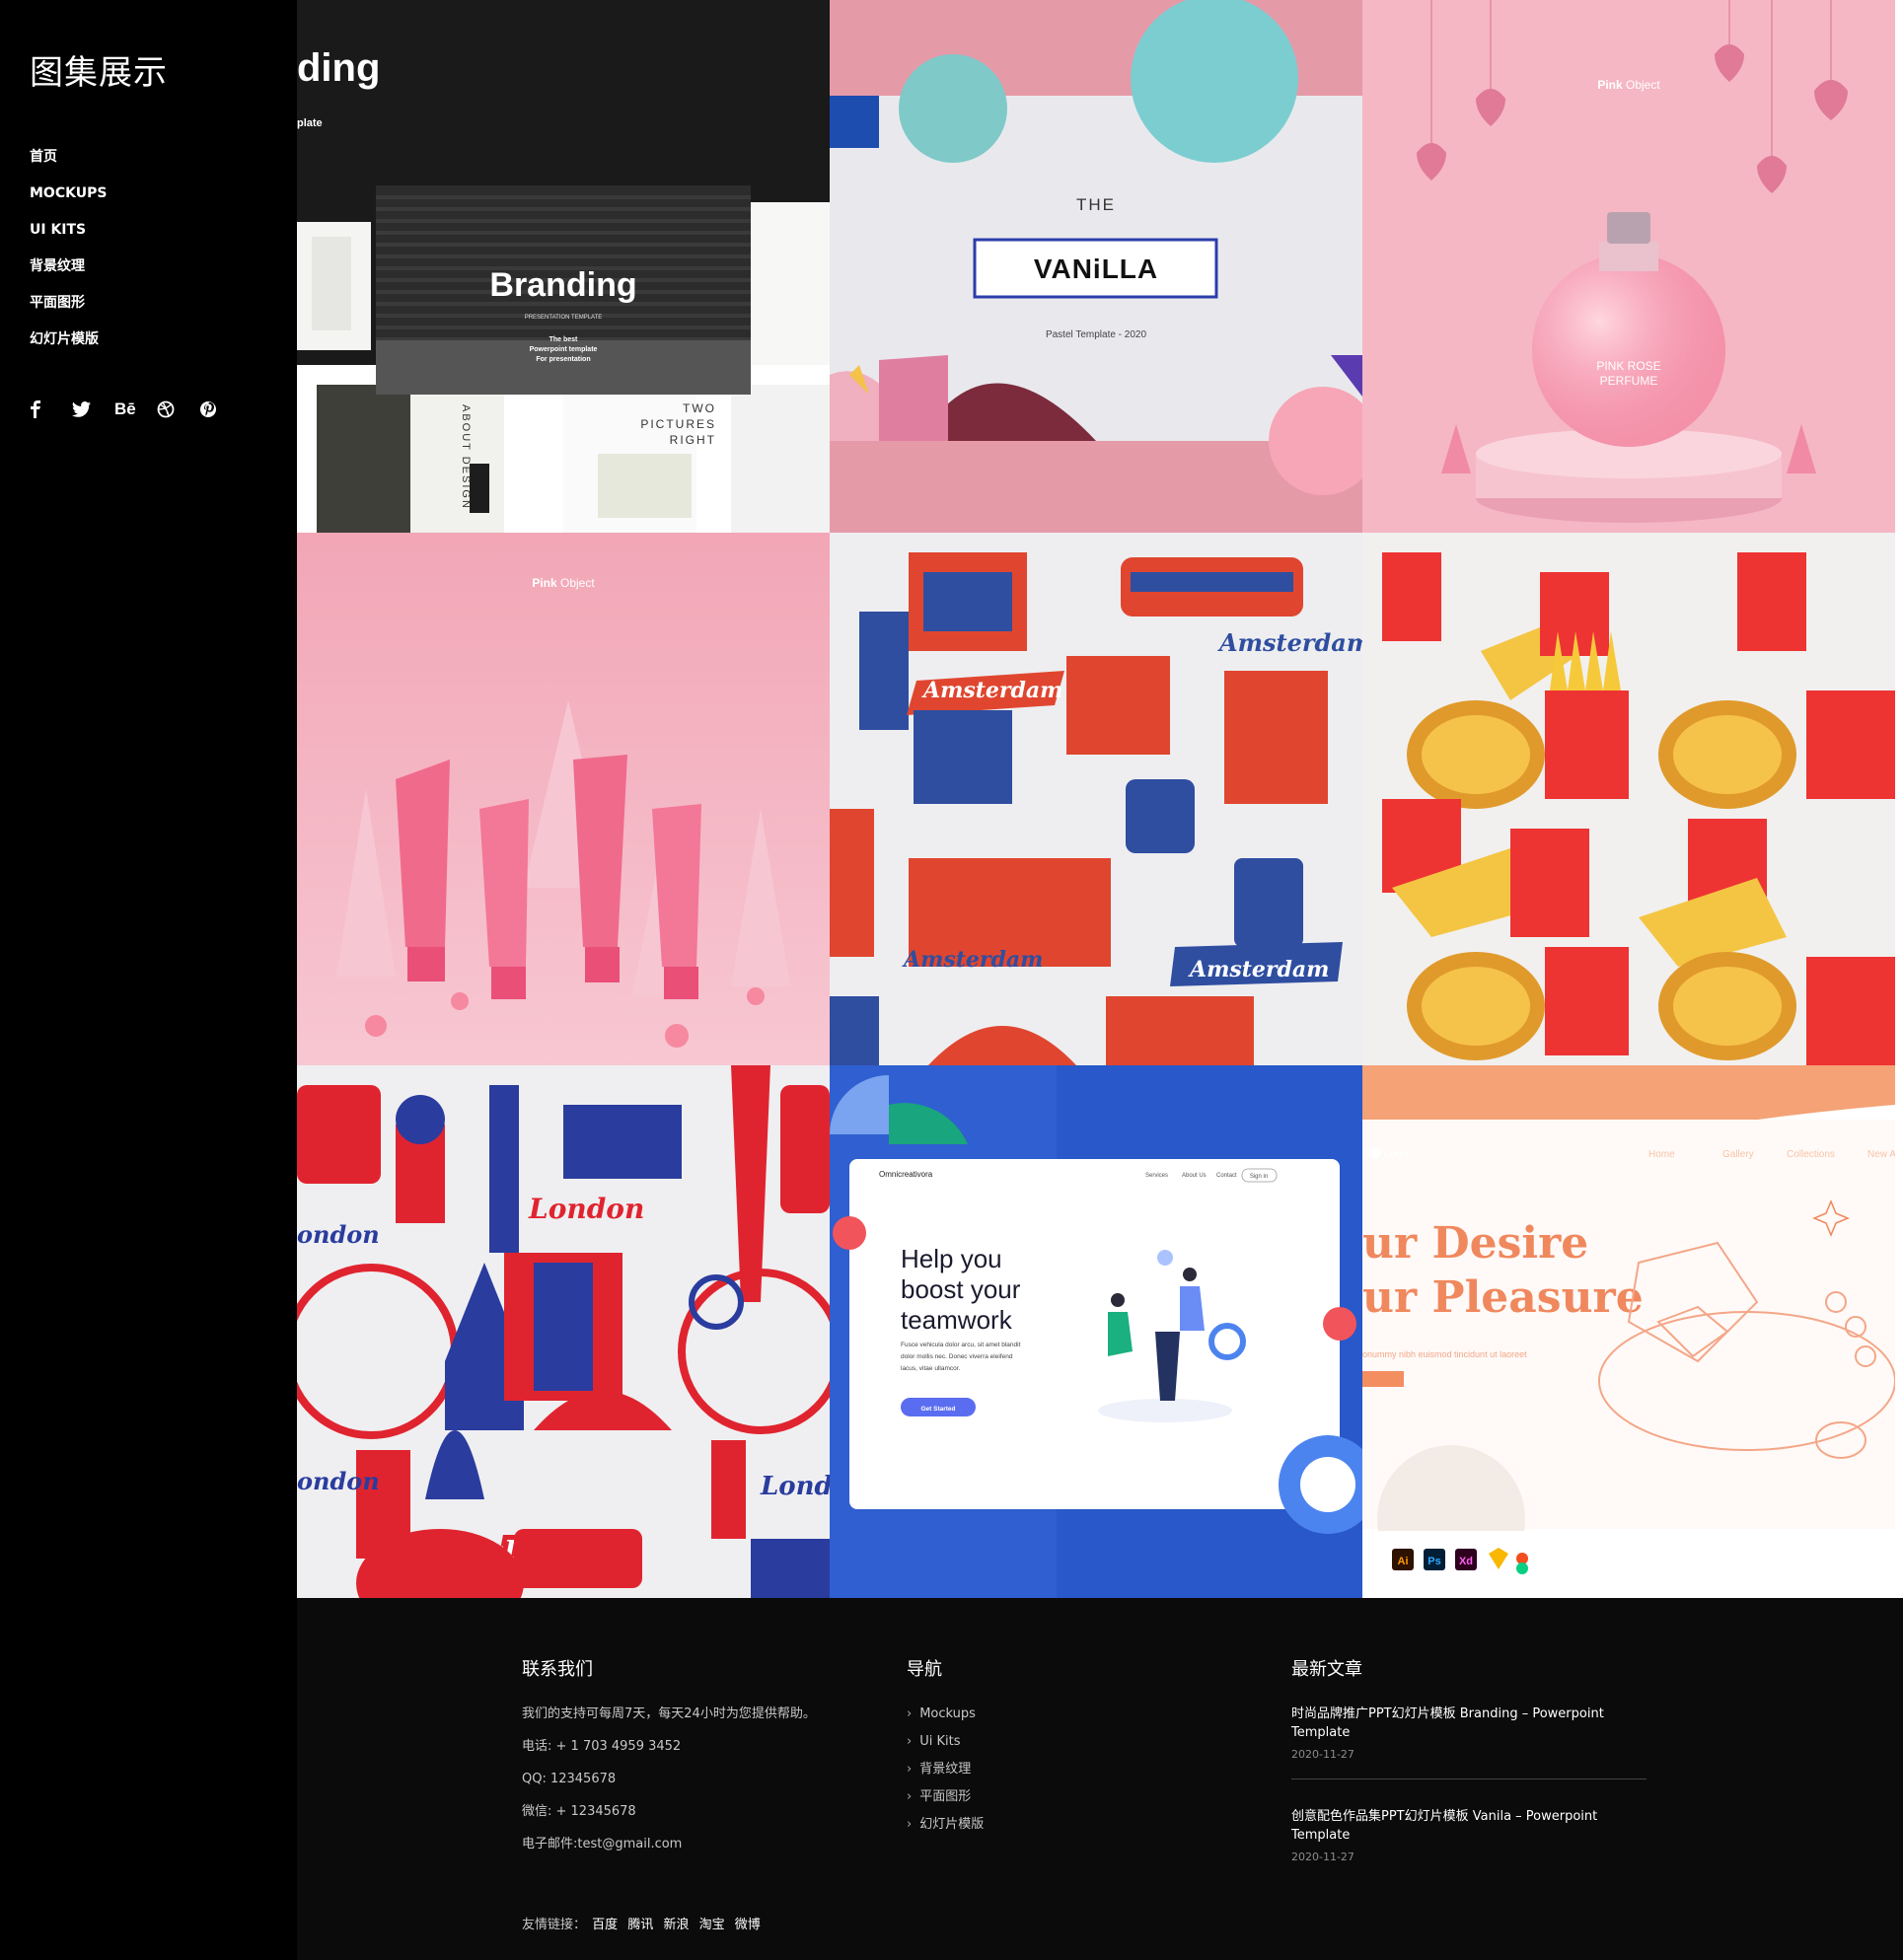 This screenshot has height=1960, width=1903. What do you see at coordinates (221, 410) in the screenshot?
I see `pinterest-icon` at bounding box center [221, 410].